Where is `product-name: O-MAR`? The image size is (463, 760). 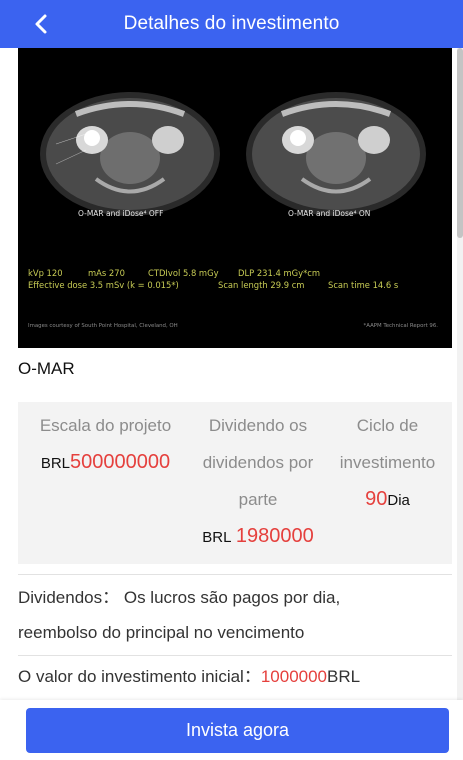 product-name: O-MAR is located at coordinates (46, 368).